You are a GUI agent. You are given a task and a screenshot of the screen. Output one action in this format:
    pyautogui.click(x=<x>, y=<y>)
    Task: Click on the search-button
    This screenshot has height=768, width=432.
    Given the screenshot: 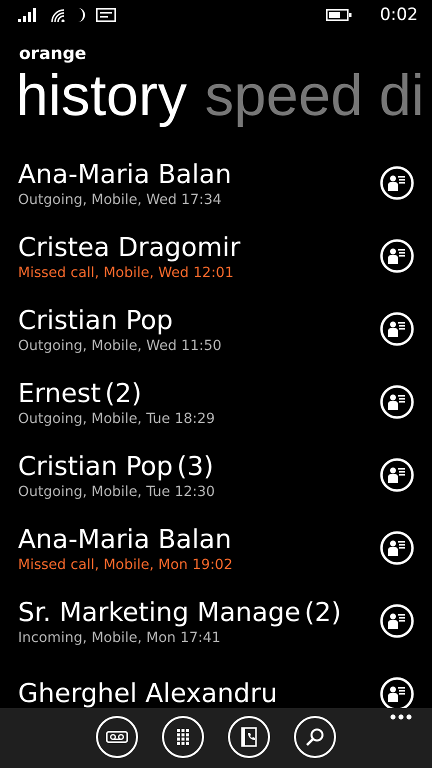 What is the action you would take?
    pyautogui.click(x=315, y=737)
    